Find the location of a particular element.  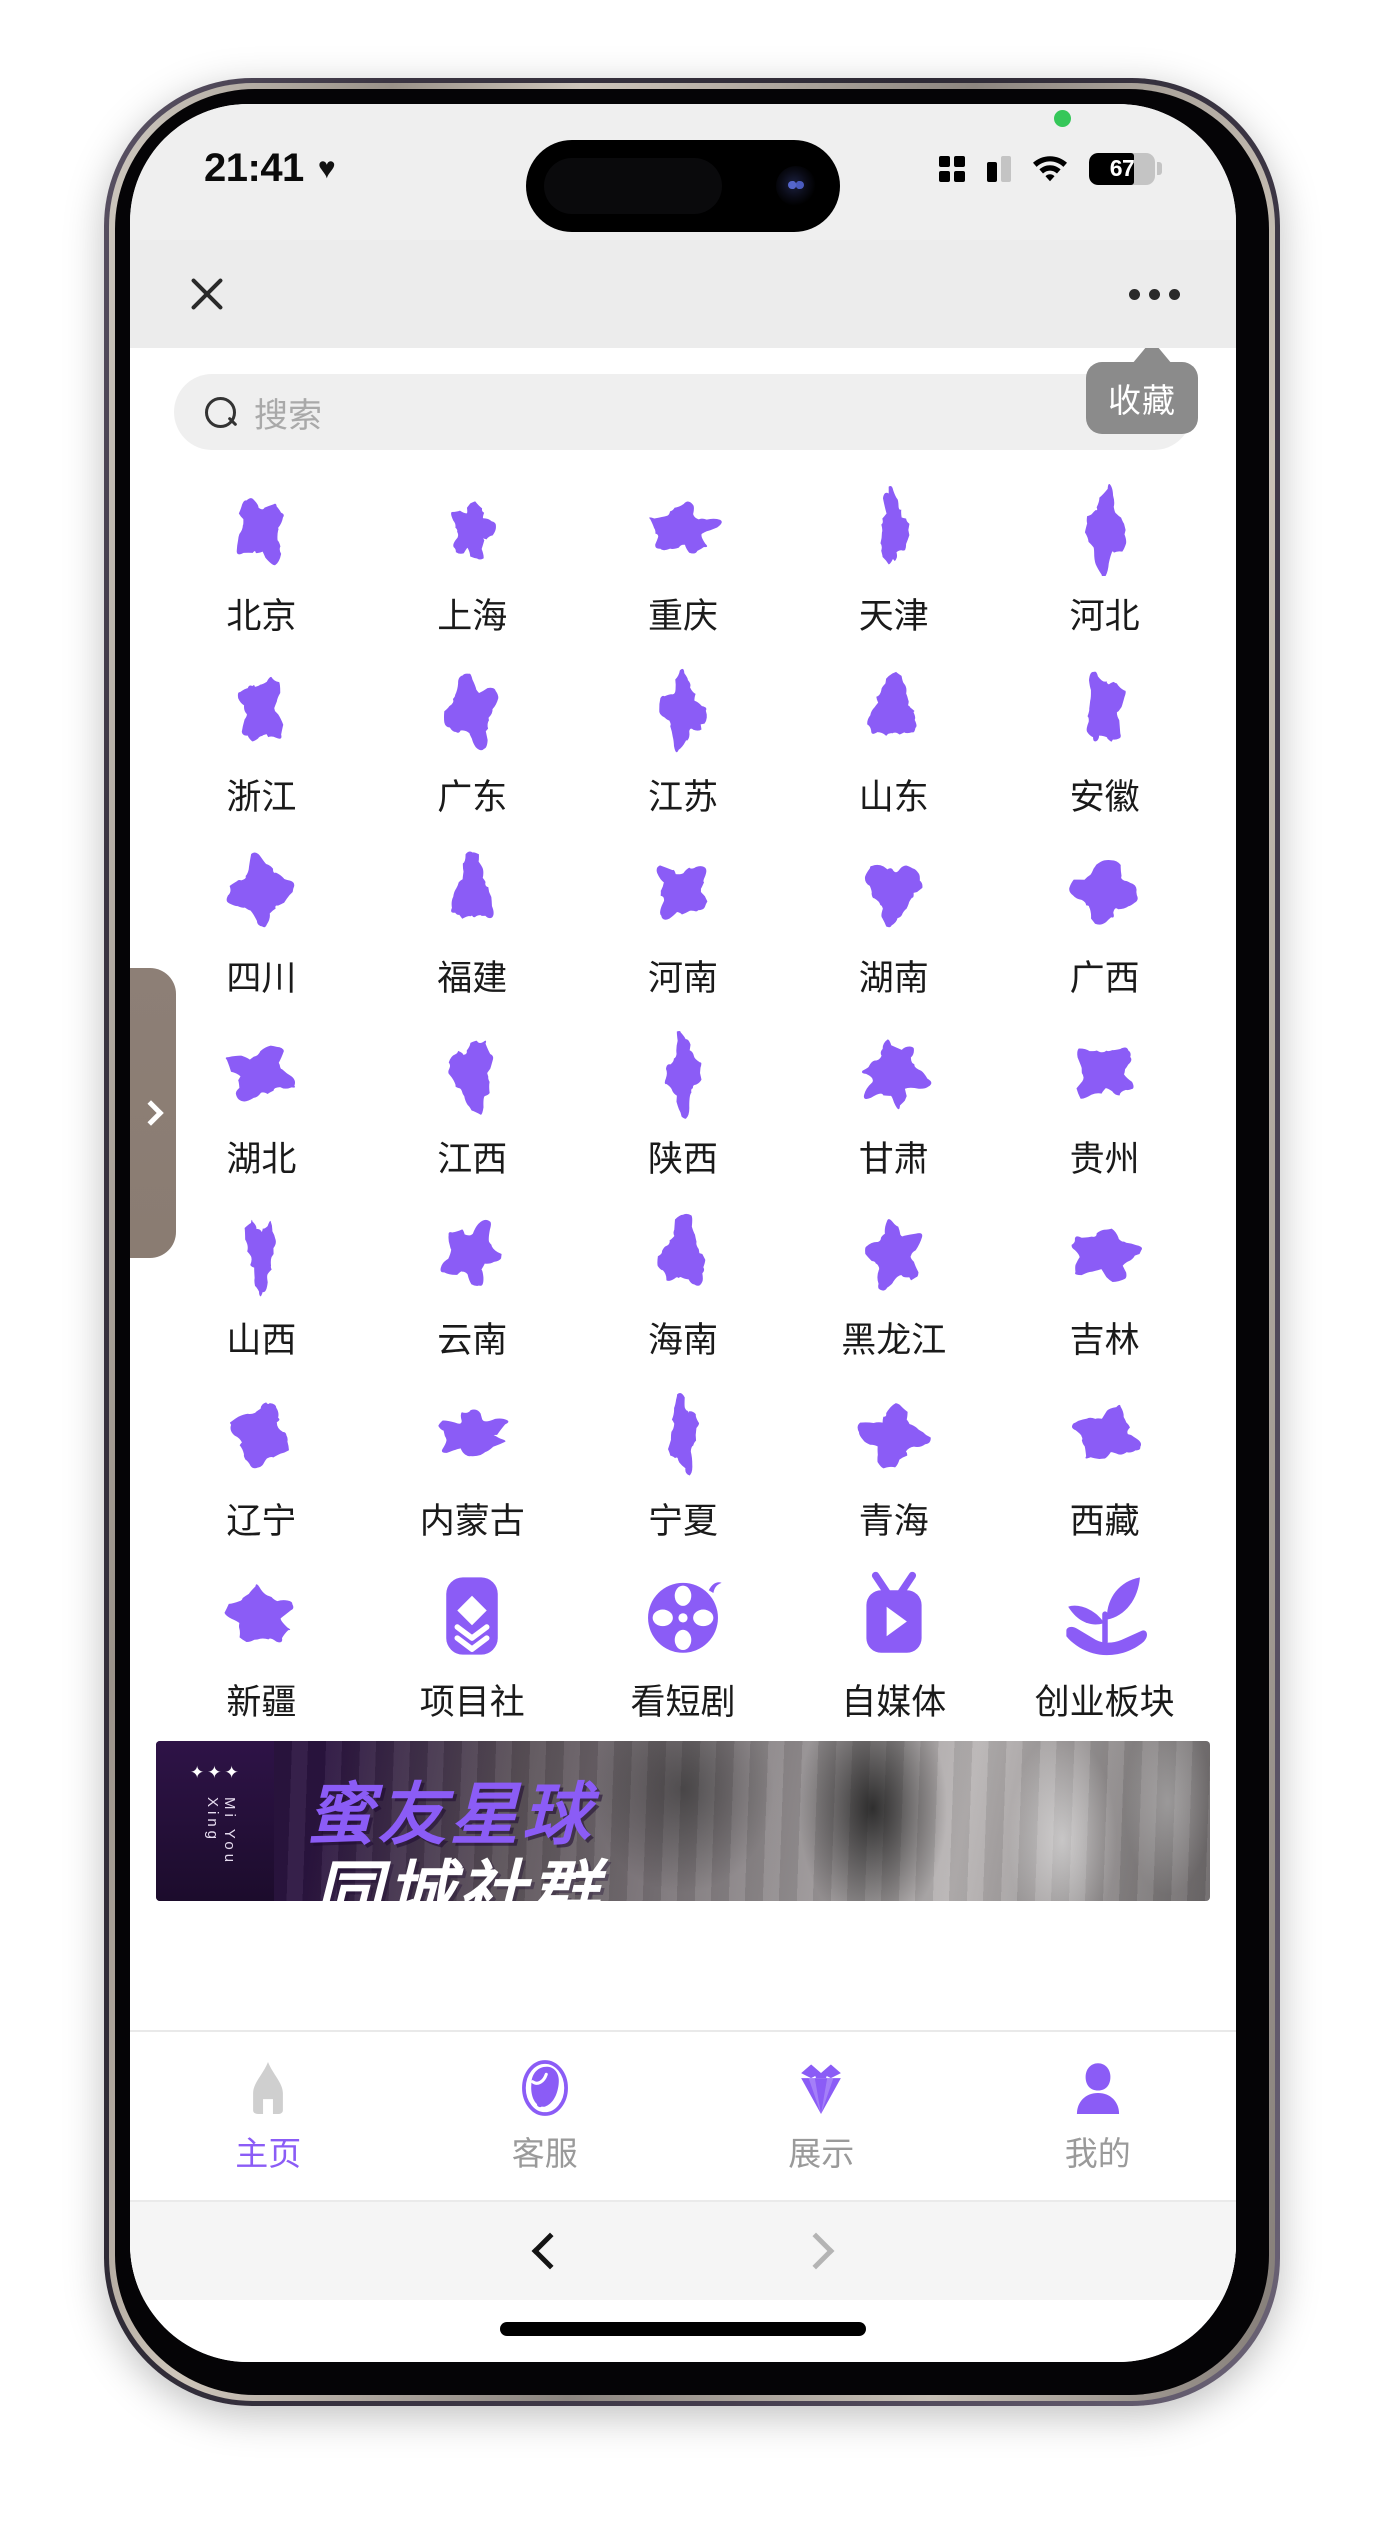

grid-item-陕西: 陕西 is located at coordinates (683, 1100).